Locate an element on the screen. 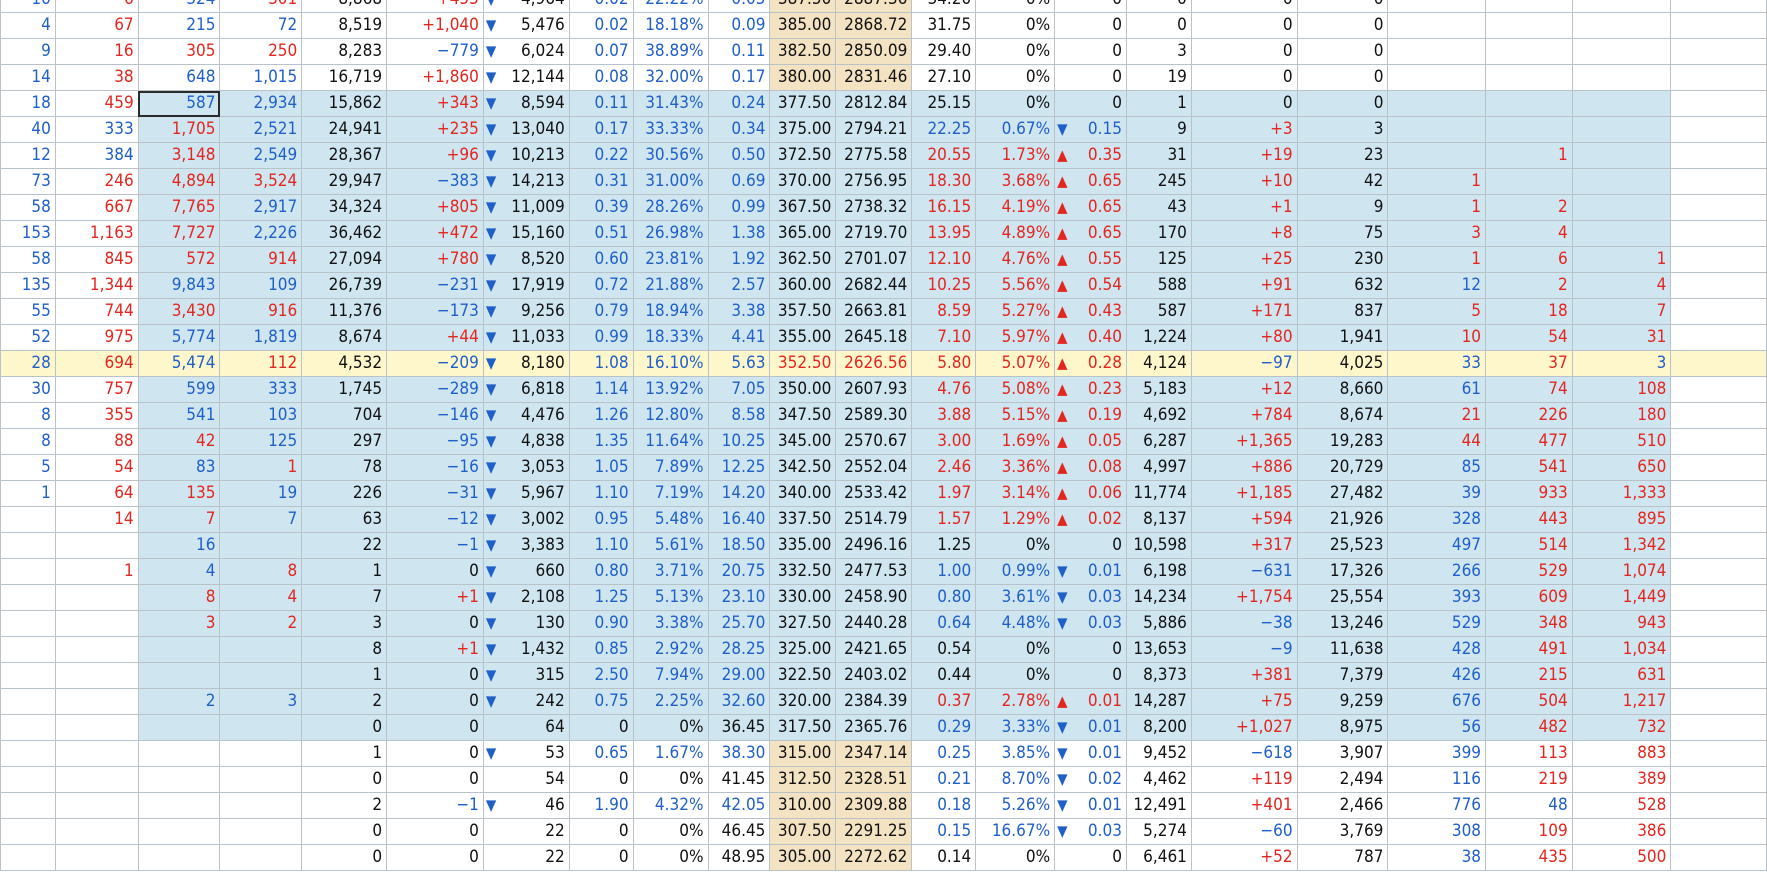 This screenshot has height=896, width=1767. grid-cell: 2831.46 is located at coordinates (874, 77).